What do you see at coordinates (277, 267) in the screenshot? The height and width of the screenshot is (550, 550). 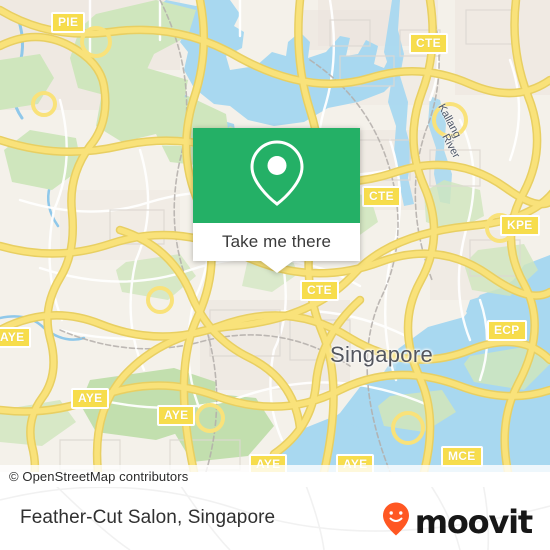 I see `popup-tail` at bounding box center [277, 267].